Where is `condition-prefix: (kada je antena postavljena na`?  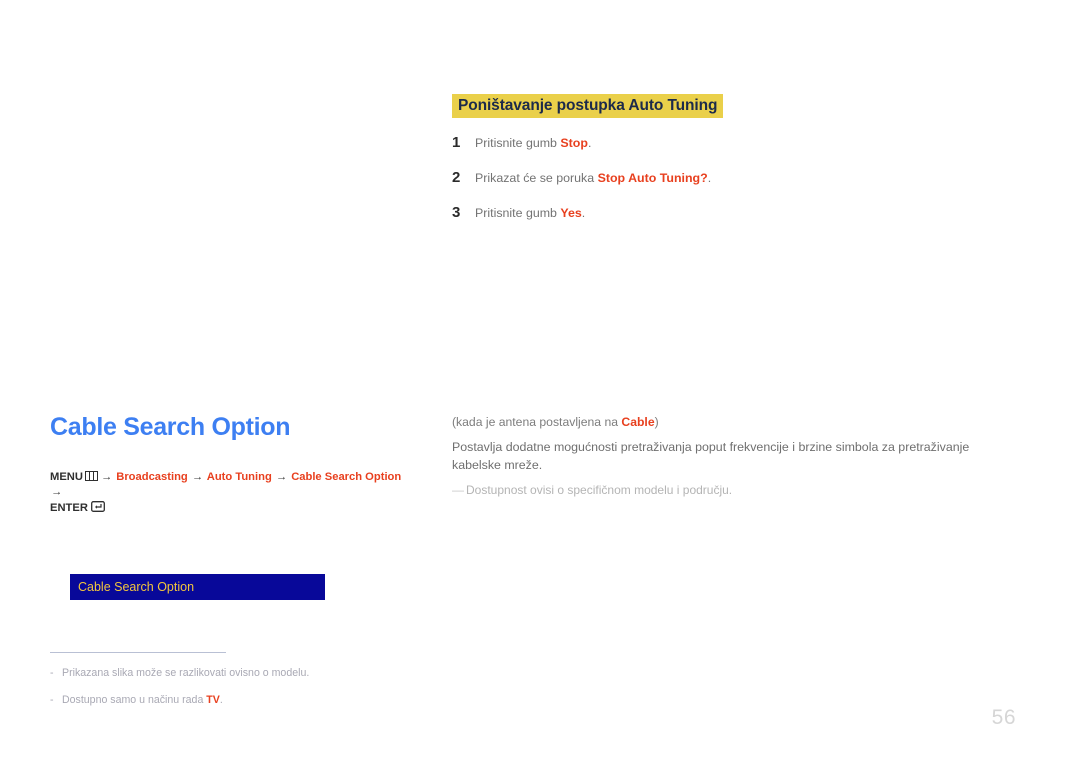 condition-prefix: (kada je antena postavljena na is located at coordinates (537, 422).